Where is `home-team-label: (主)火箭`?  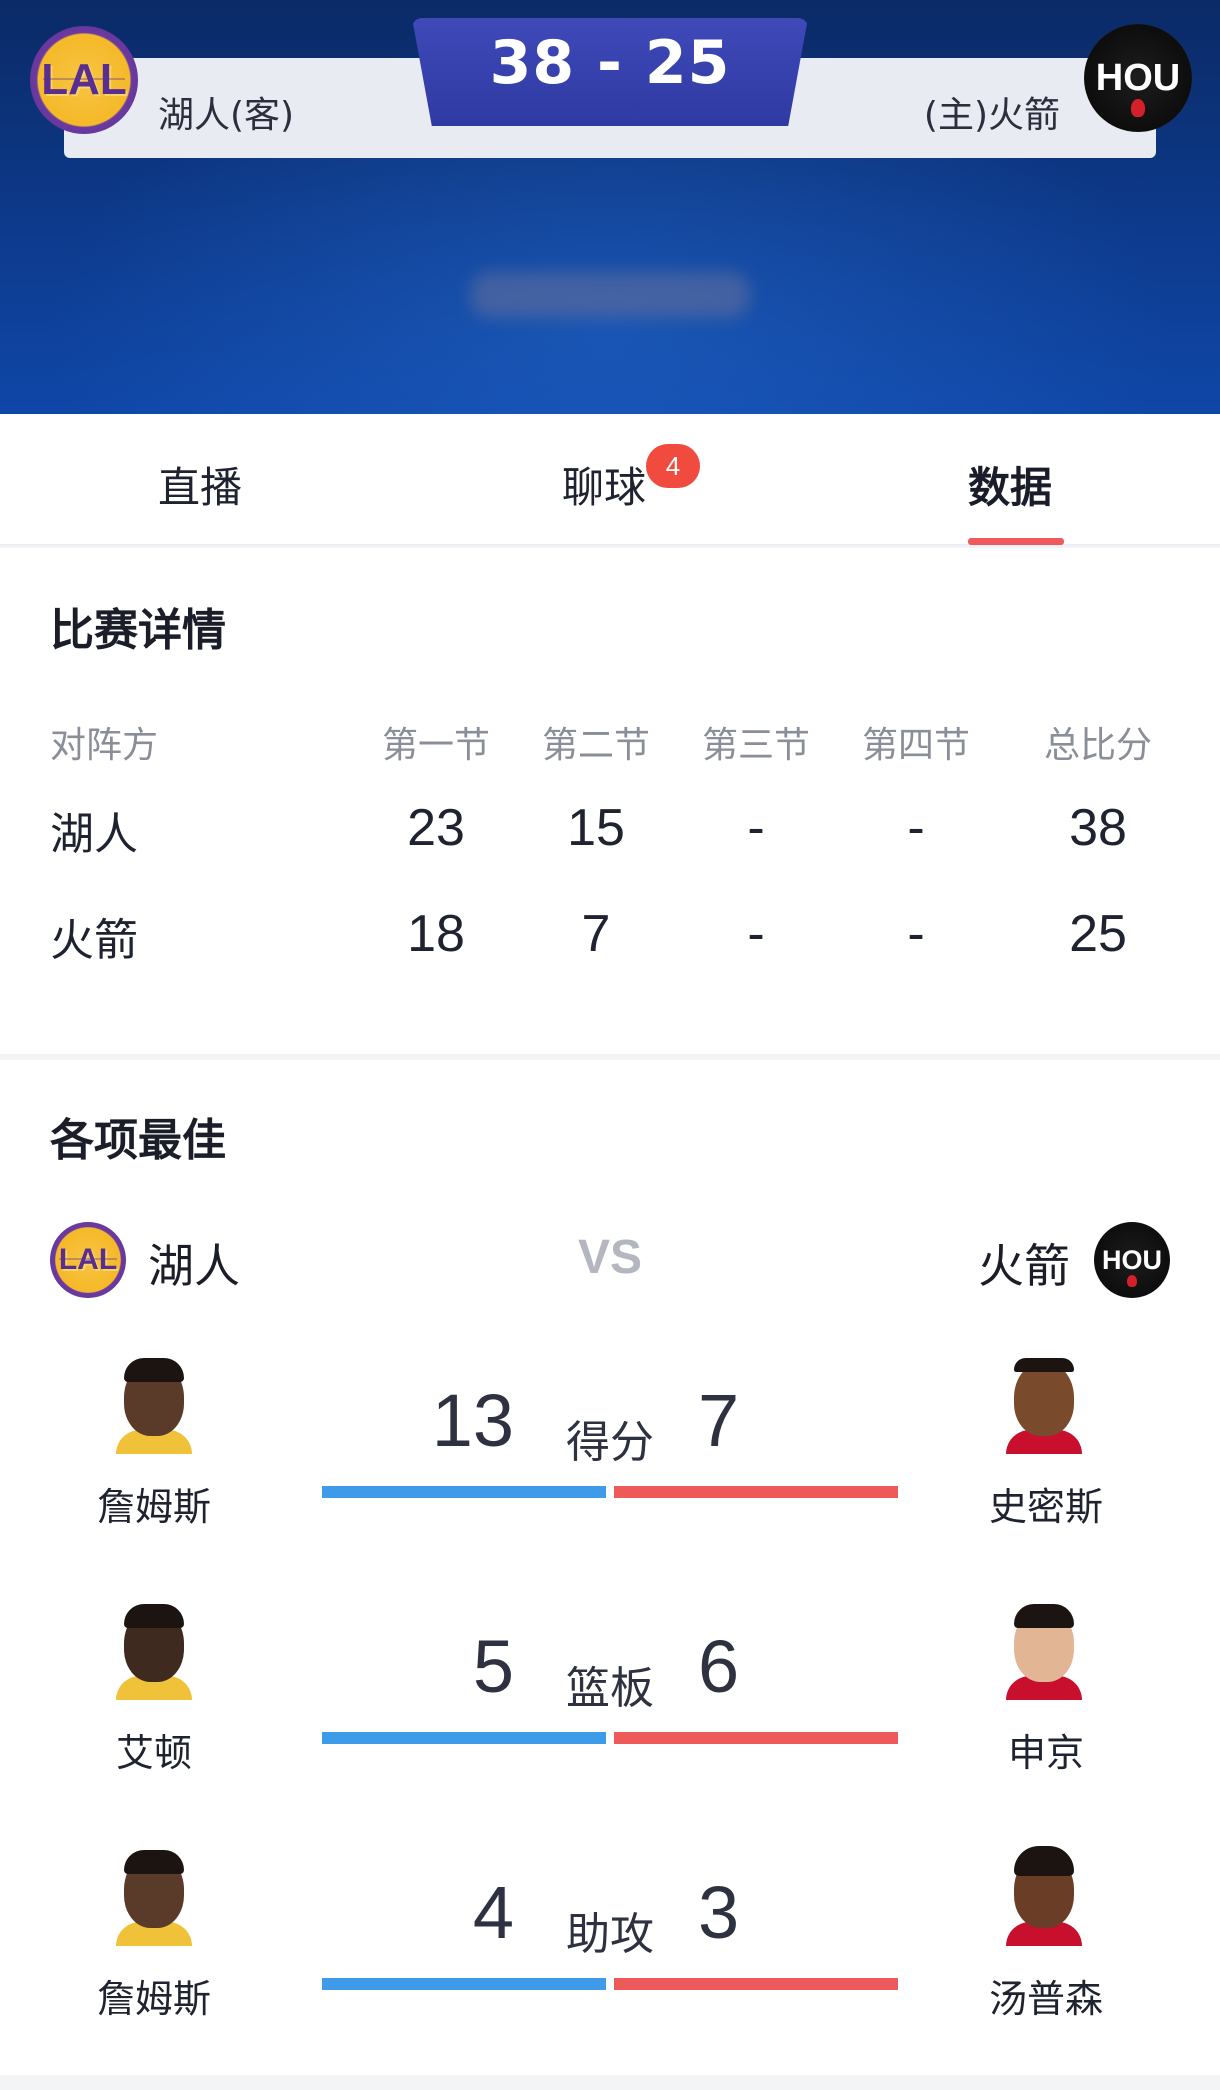 home-team-label: (主)火箭 is located at coordinates (992, 112).